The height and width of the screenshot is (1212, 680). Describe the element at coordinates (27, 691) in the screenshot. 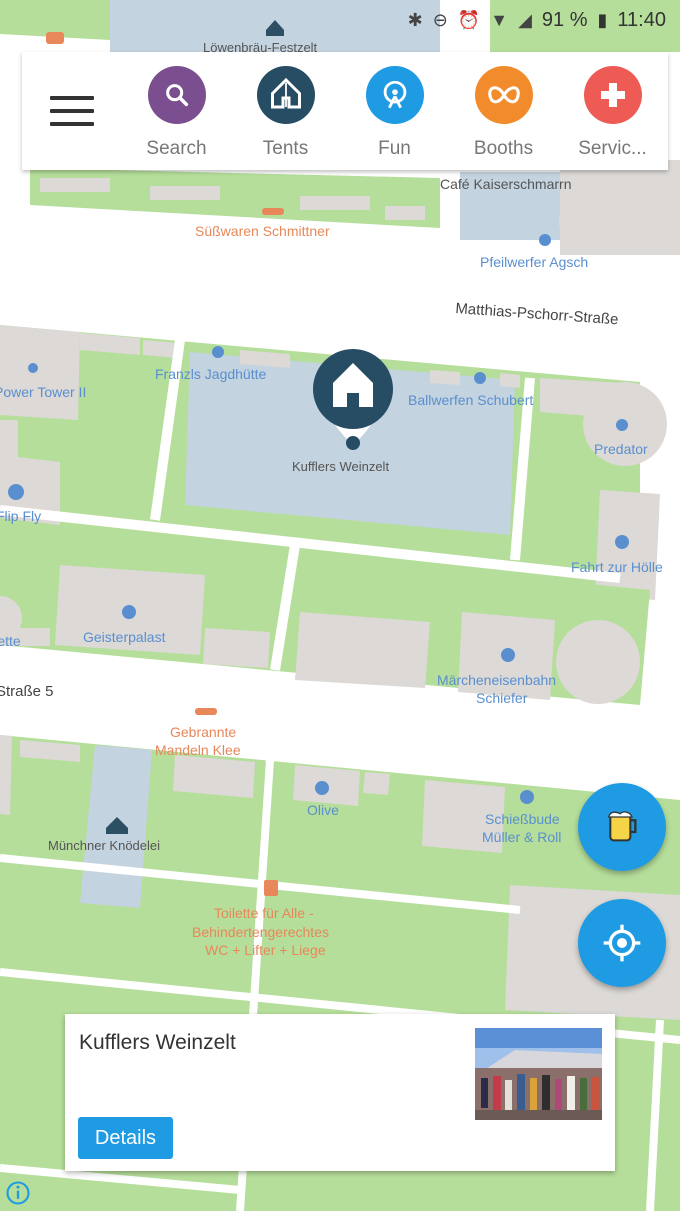

I see `street-label: Straße 5` at that location.